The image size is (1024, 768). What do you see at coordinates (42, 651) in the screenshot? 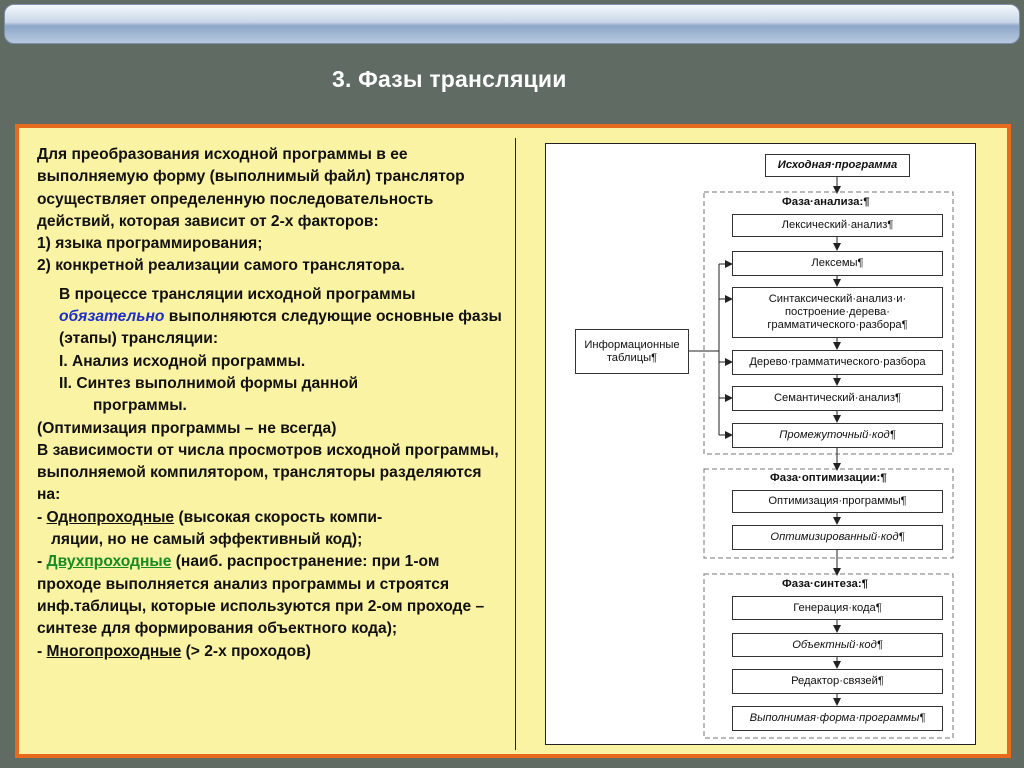
I see `multi-pass-dash: -` at bounding box center [42, 651].